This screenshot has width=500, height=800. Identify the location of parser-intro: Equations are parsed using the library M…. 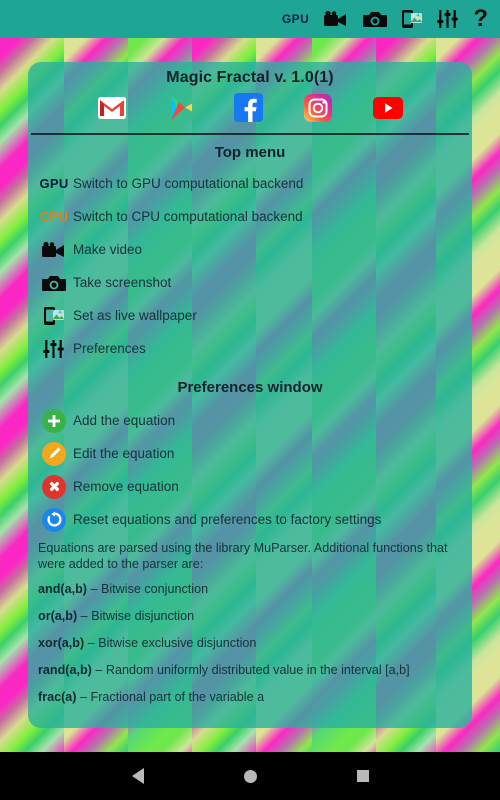
(243, 556).